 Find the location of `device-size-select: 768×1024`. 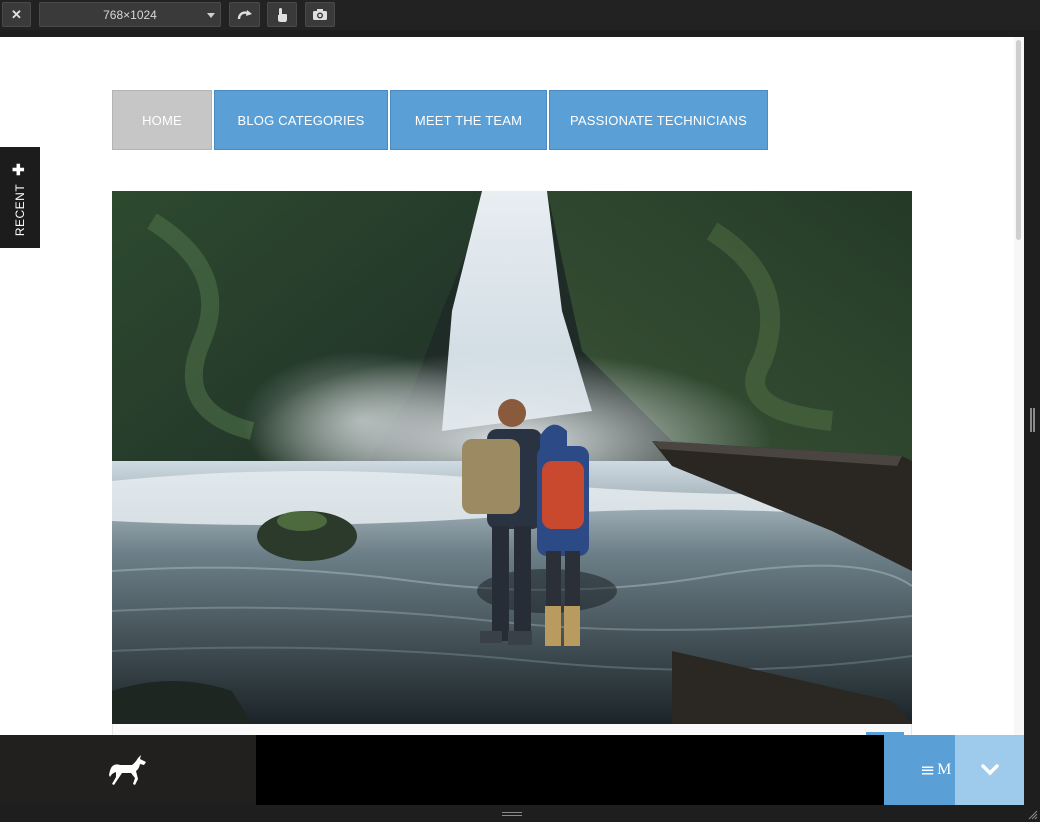

device-size-select: 768×1024 is located at coordinates (130, 14).